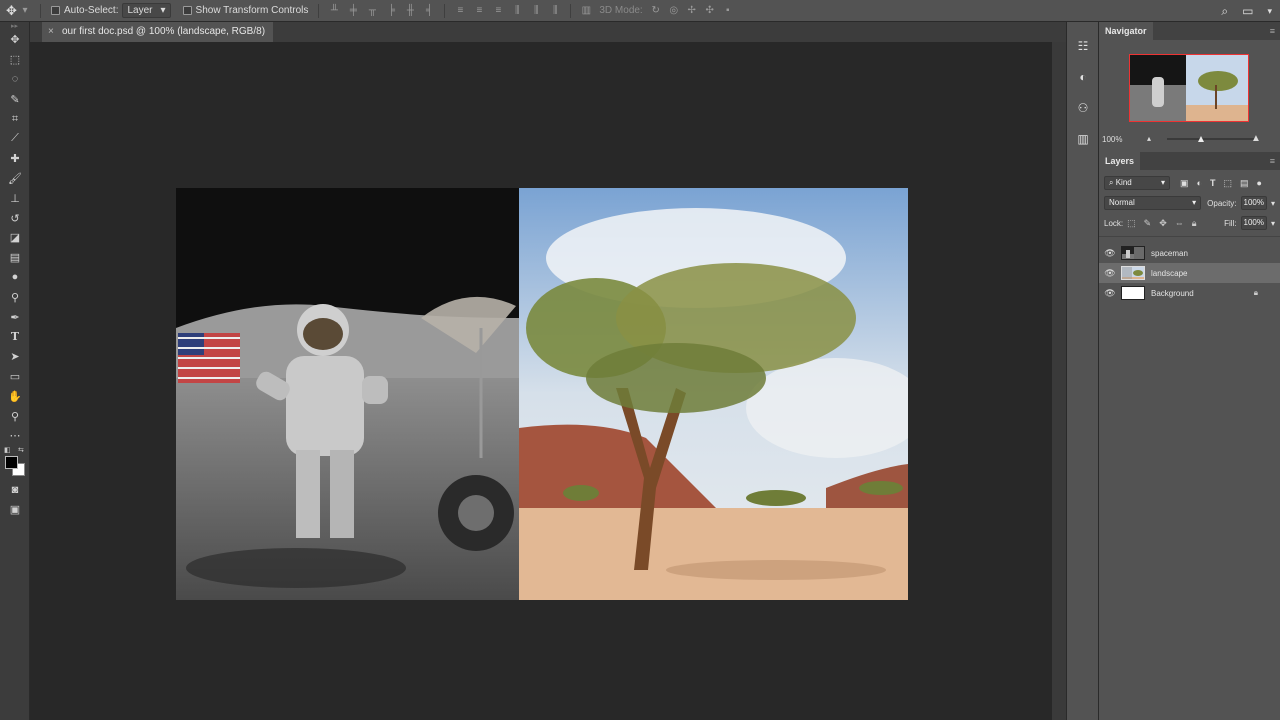 This screenshot has height=720, width=1280. I want to click on zoom-tool-icon: ⚲, so click(15, 416).